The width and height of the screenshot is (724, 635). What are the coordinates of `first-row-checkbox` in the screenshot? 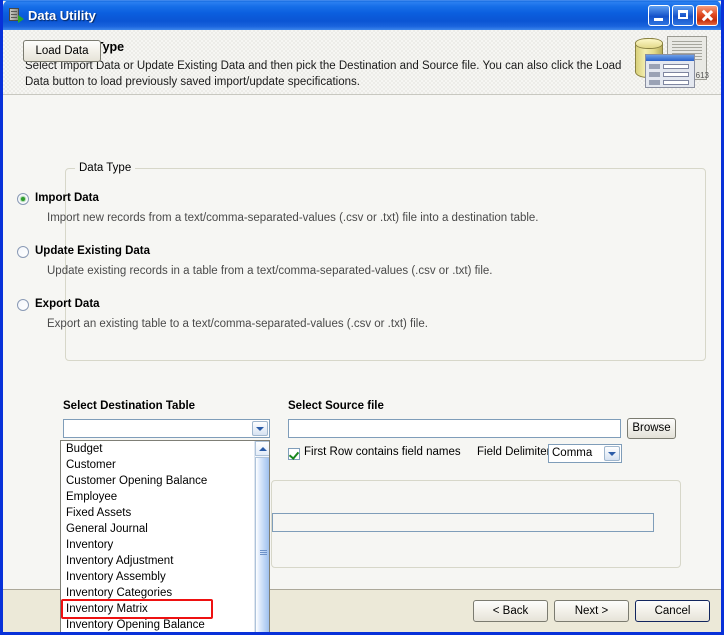 It's located at (294, 454).